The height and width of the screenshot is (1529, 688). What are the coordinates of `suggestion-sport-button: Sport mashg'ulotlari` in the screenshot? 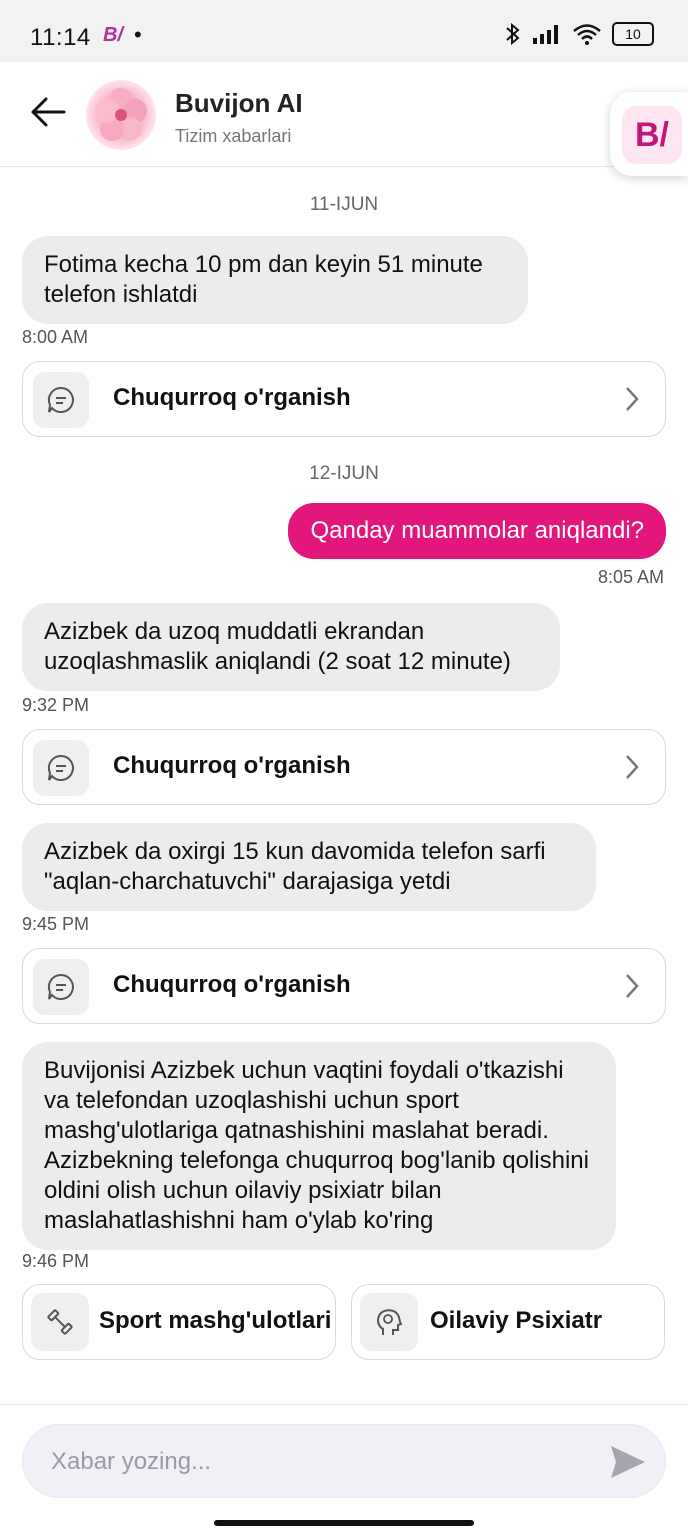 It's located at (179, 1322).